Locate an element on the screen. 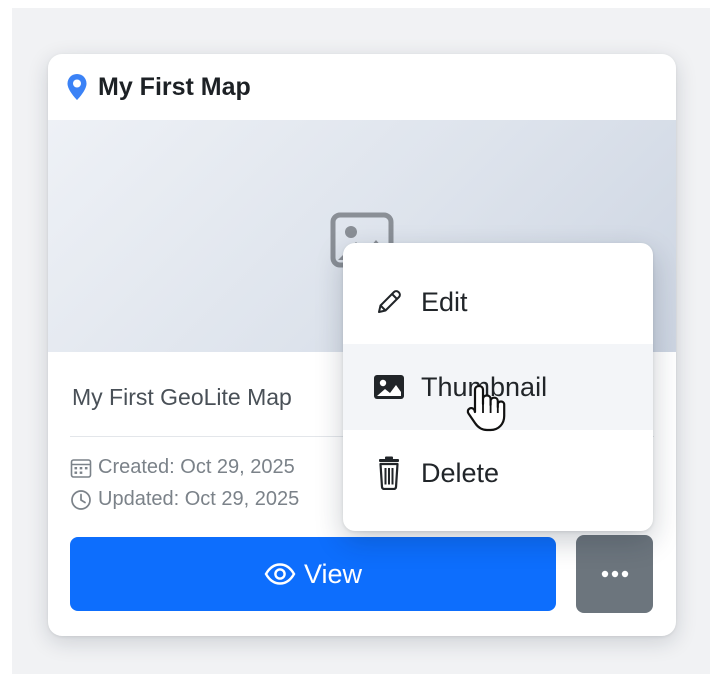  created-text: Created: Oct 29, 2025 is located at coordinates (196, 467).